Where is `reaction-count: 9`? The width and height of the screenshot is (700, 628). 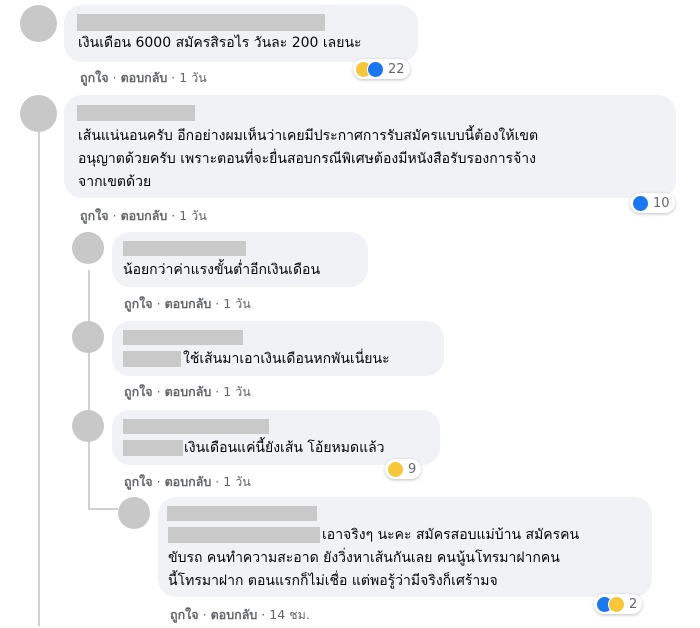 reaction-count: 9 is located at coordinates (412, 469).